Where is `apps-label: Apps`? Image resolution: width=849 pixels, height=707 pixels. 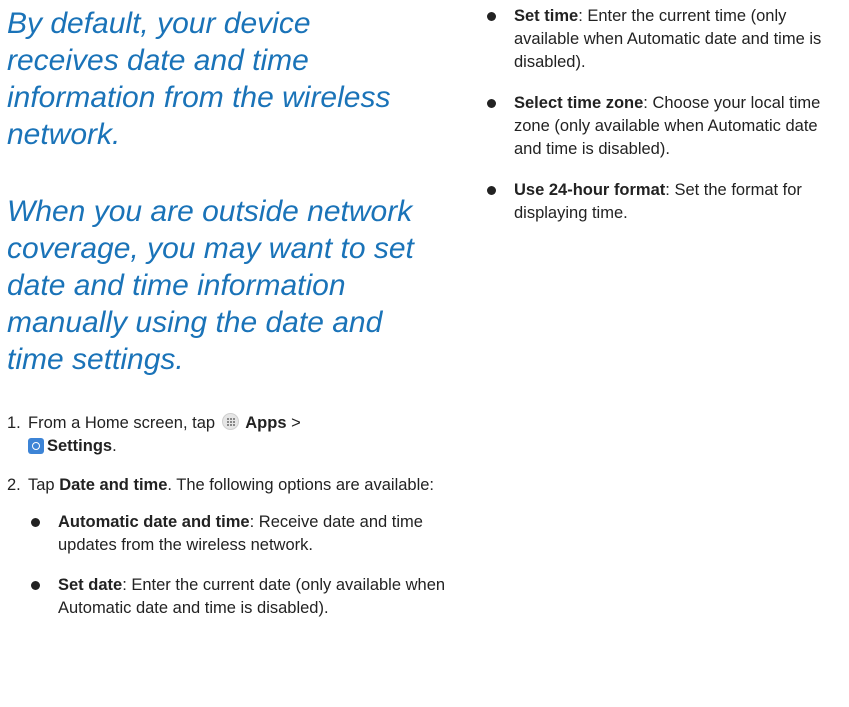
apps-label: Apps is located at coordinates (266, 423).